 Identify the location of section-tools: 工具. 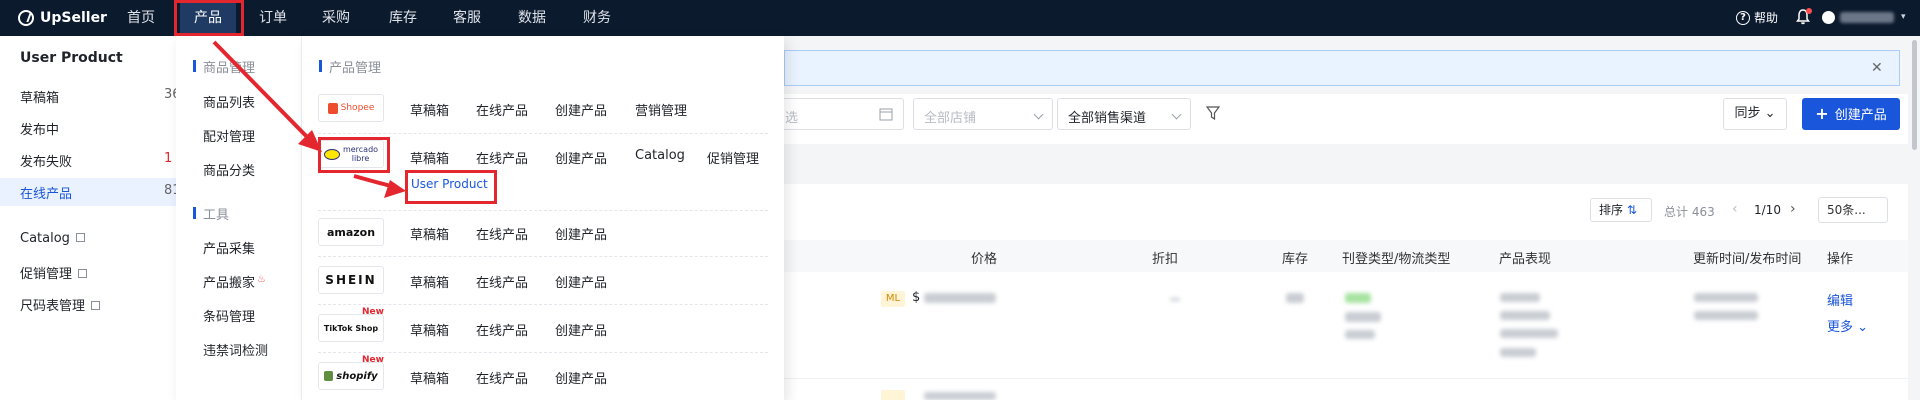
(211, 213).